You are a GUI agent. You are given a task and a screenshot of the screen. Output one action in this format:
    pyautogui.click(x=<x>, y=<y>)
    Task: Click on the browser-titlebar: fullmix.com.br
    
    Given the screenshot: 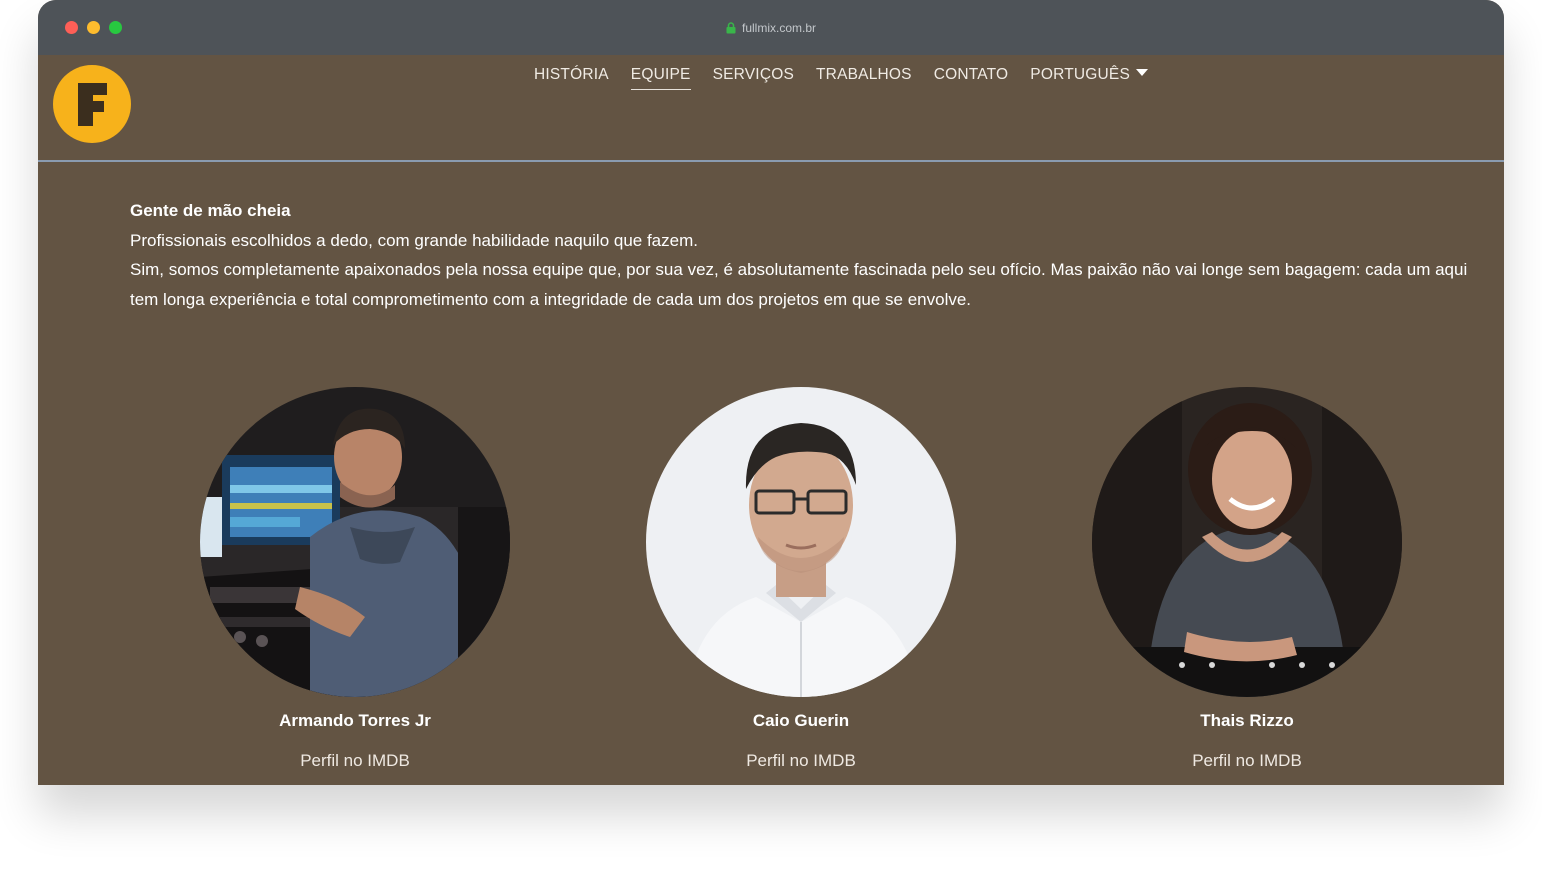 What is the action you would take?
    pyautogui.click(x=771, y=27)
    